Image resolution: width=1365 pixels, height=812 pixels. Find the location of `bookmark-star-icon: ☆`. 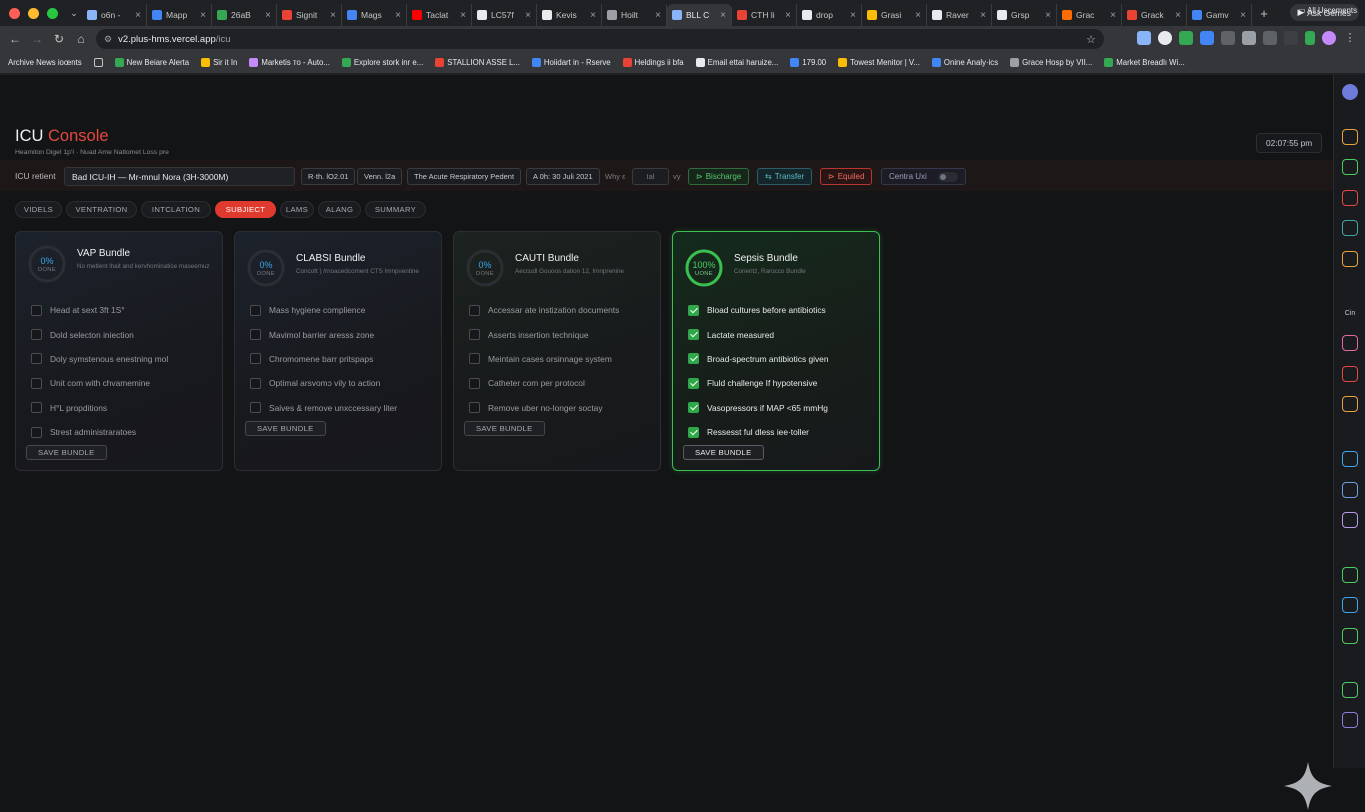

bookmark-star-icon: ☆ is located at coordinates (1091, 39).